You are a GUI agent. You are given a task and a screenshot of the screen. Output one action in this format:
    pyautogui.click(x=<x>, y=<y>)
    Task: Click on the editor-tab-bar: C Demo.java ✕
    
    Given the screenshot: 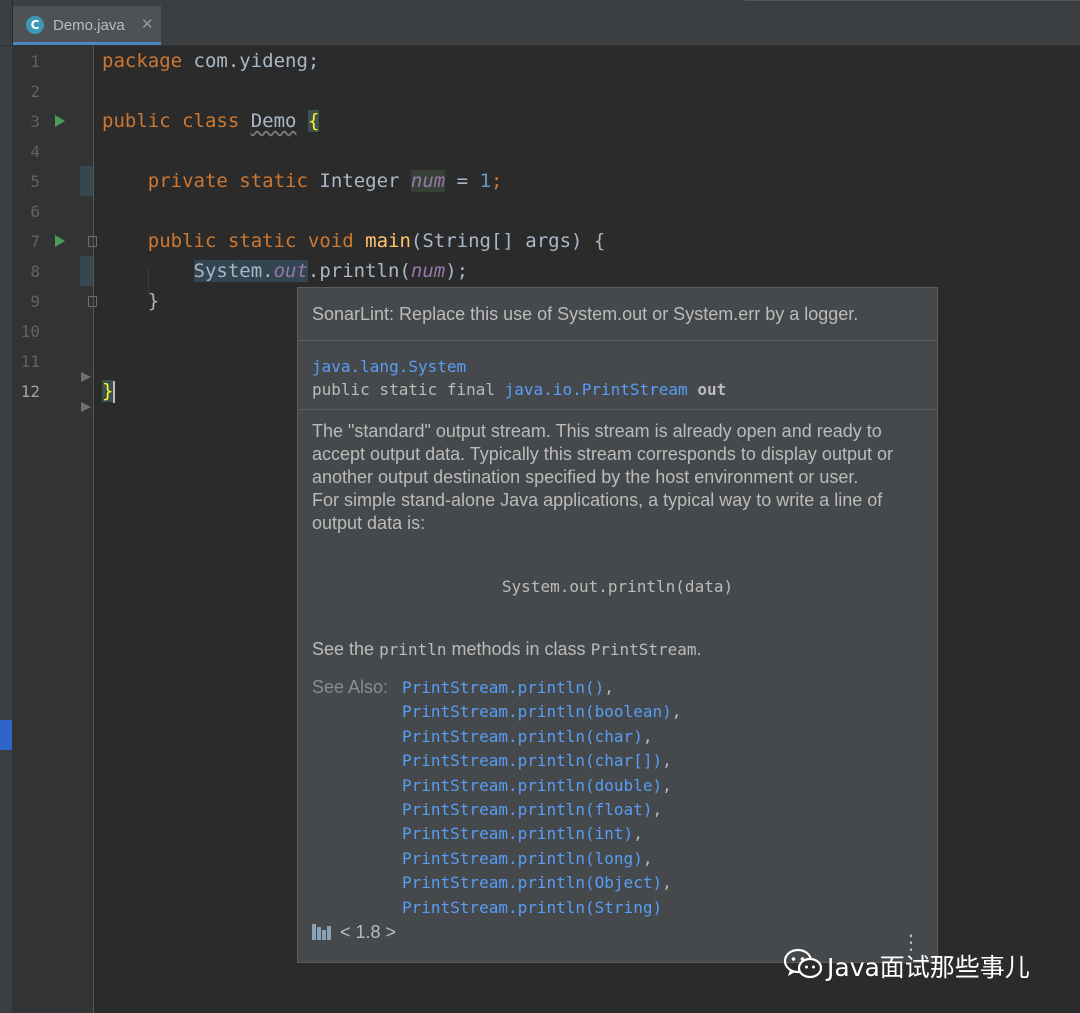 What is the action you would take?
    pyautogui.click(x=540, y=23)
    